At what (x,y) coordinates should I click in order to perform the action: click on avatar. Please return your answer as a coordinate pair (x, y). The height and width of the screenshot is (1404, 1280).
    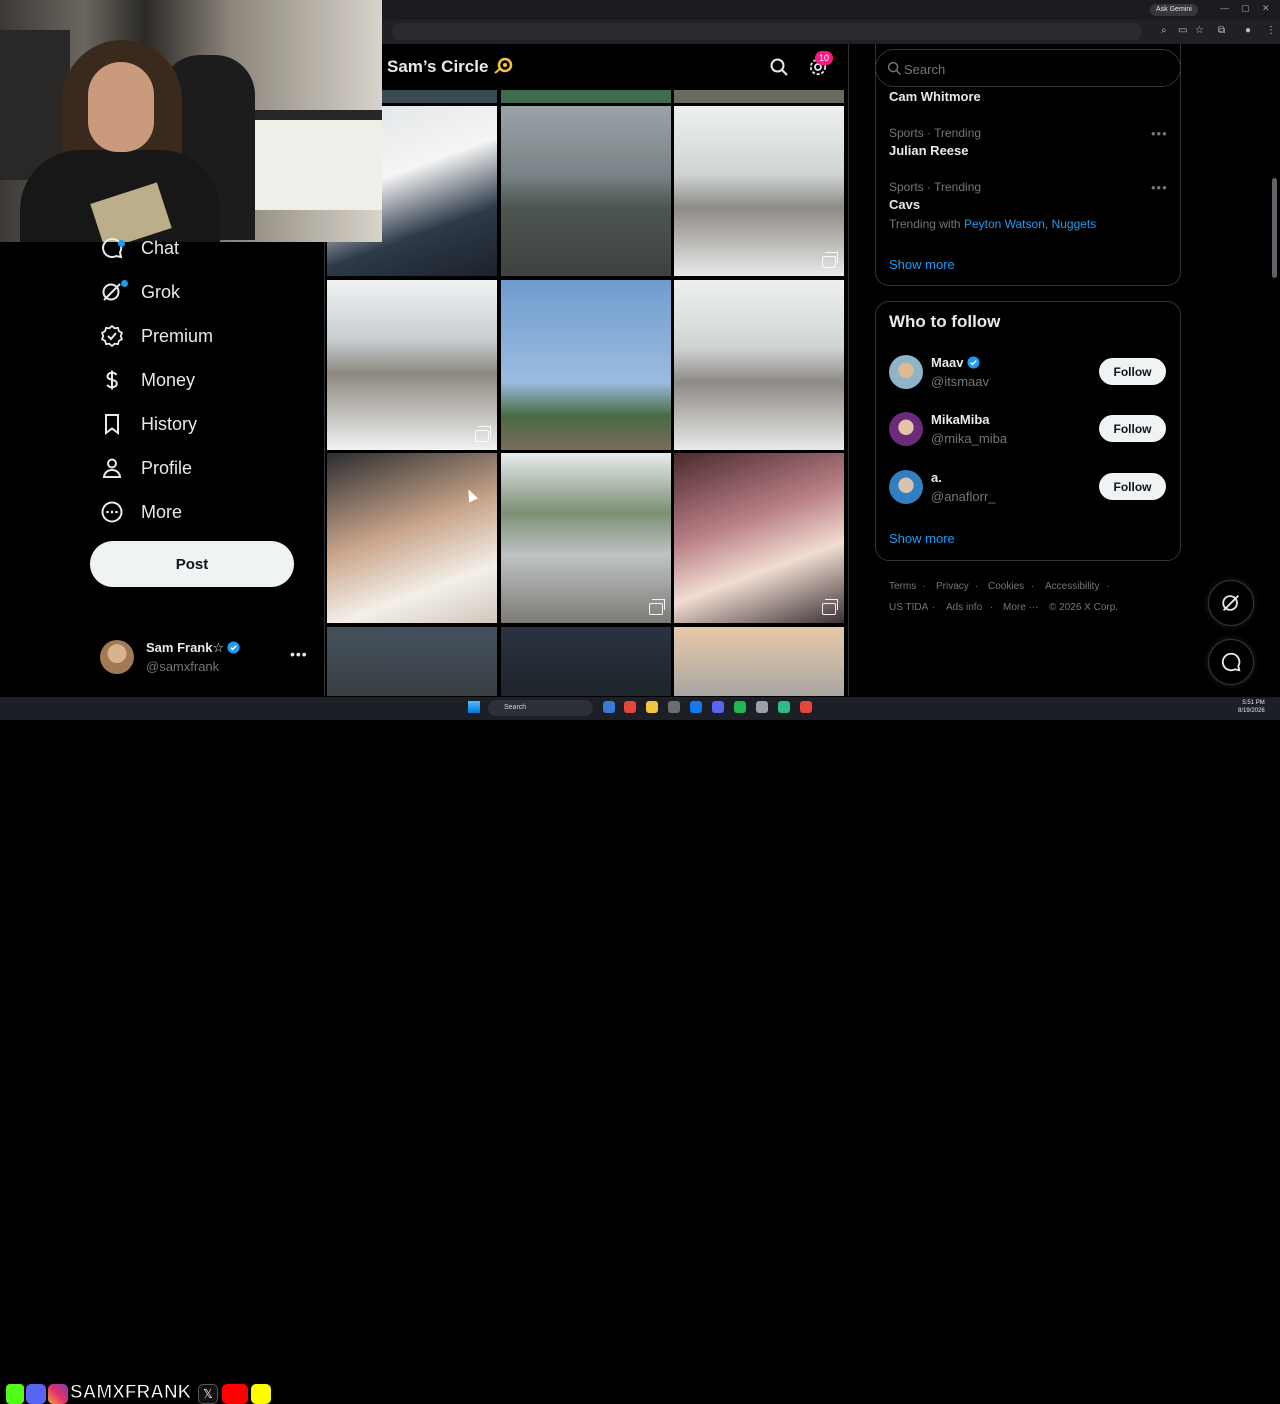
    Looking at the image, I should click on (906, 487).